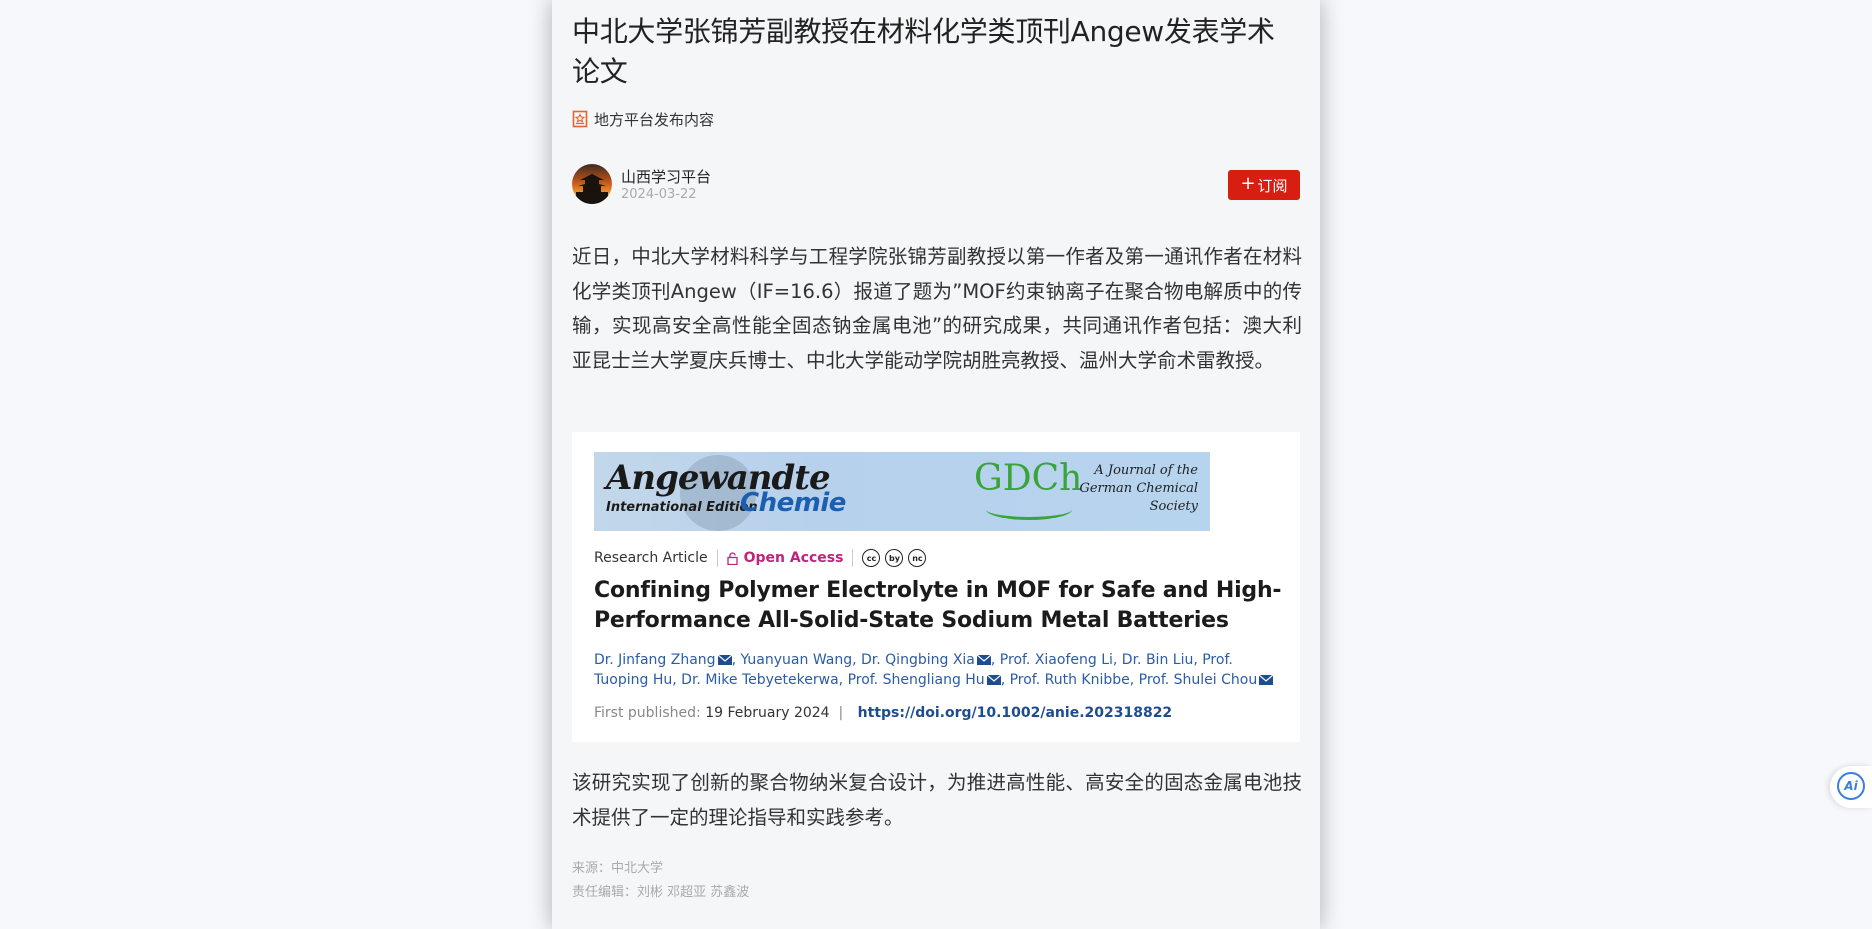  What do you see at coordinates (618, 868) in the screenshot?
I see `source-line: 来源：中北大学` at bounding box center [618, 868].